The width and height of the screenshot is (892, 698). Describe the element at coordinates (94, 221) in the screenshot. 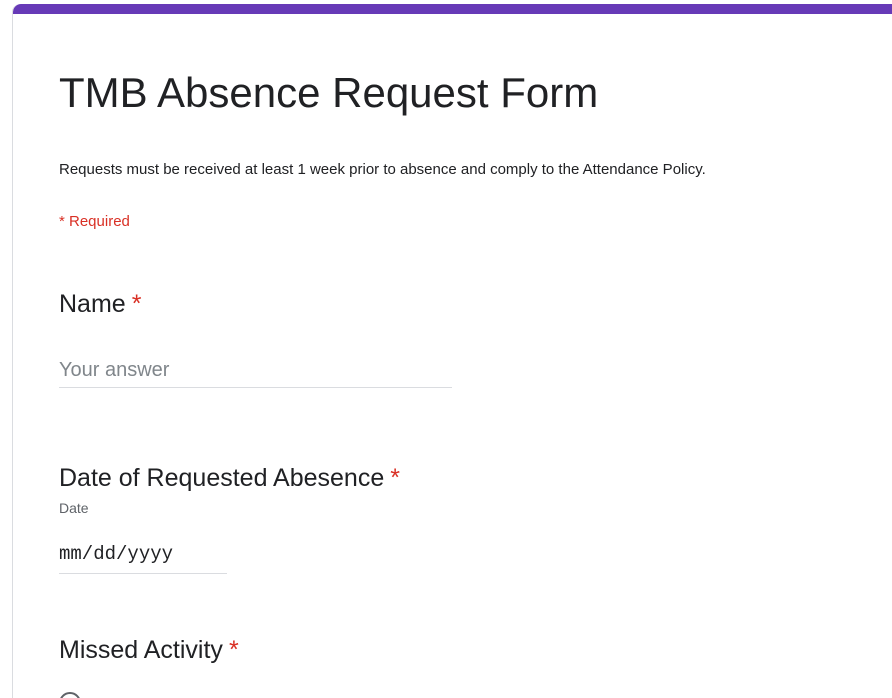

I see `required-note: * Required` at that location.